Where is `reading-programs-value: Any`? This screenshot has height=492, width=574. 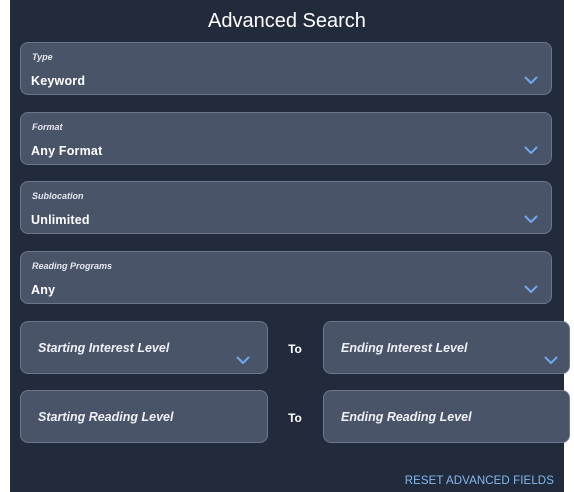
reading-programs-value: Any is located at coordinates (43, 290).